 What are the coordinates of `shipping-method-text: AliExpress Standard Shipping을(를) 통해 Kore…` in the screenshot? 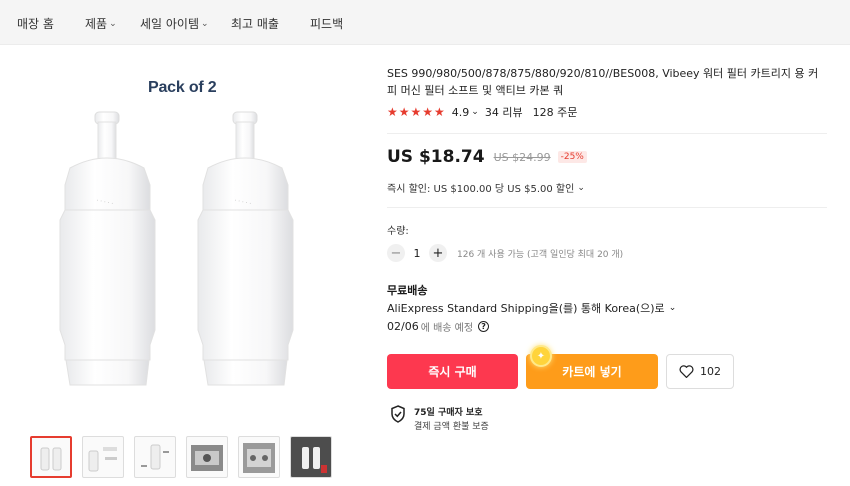 It's located at (526, 308).